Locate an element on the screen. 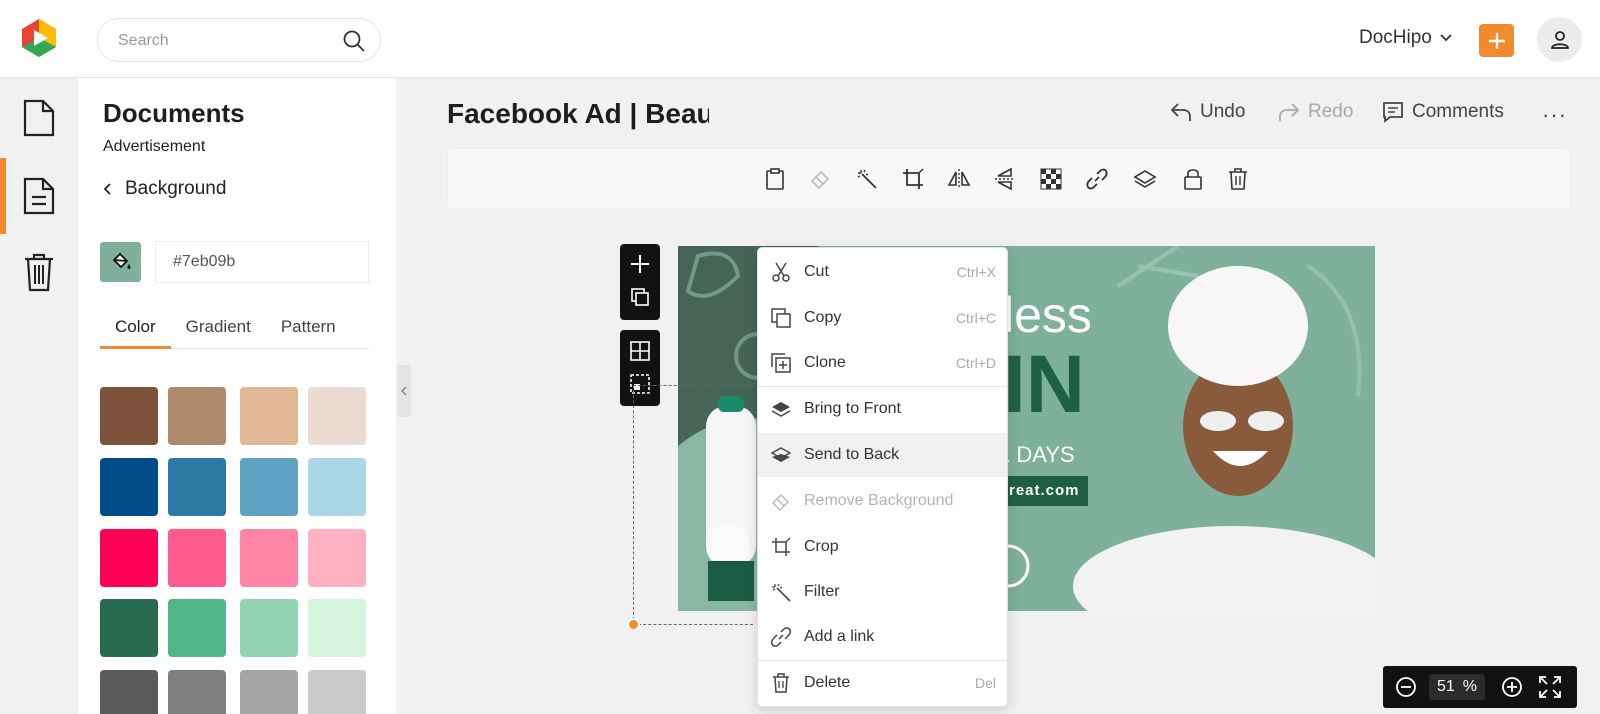  search-icon is located at coordinates (354, 41).